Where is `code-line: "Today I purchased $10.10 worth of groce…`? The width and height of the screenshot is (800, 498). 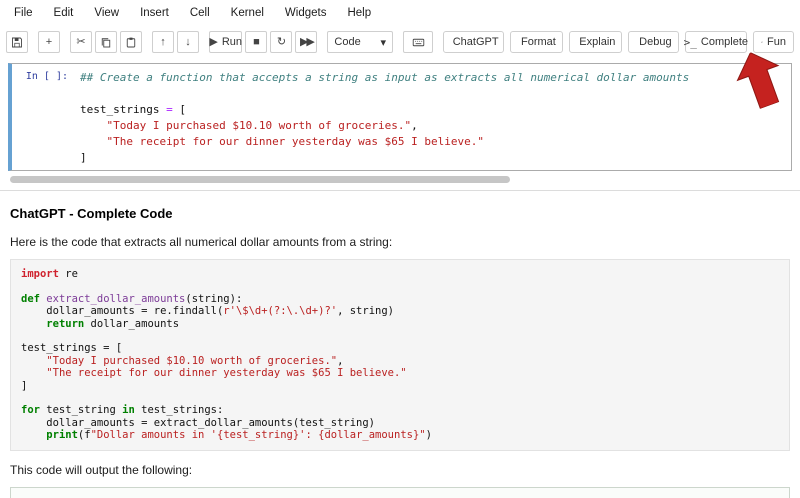 code-line: "Today I purchased $10.10 worth of groce… is located at coordinates (400, 361).